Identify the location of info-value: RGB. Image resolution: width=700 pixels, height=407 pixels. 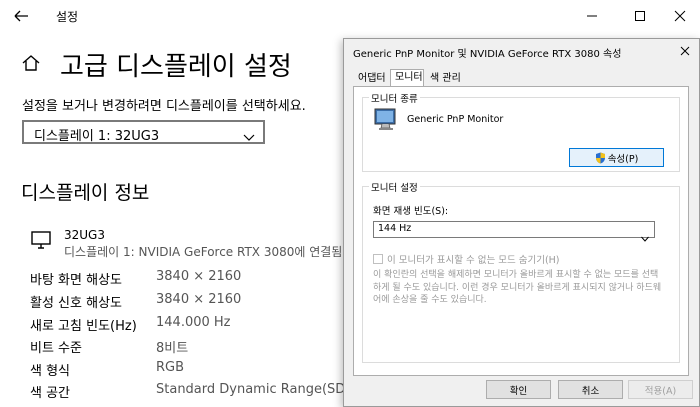
(170, 367).